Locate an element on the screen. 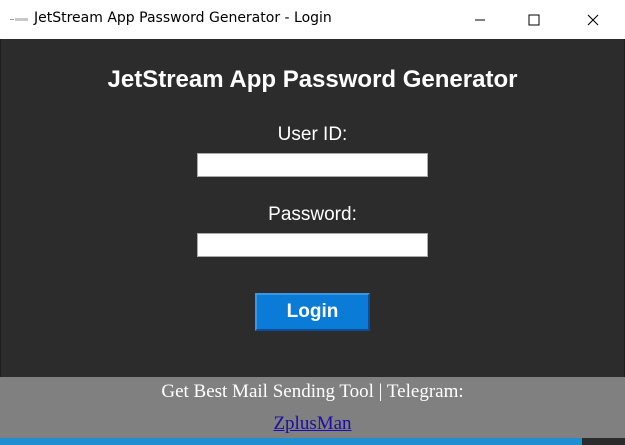  promo-text: Get Best Mail Sending Tool | Telegram: is located at coordinates (312, 391).